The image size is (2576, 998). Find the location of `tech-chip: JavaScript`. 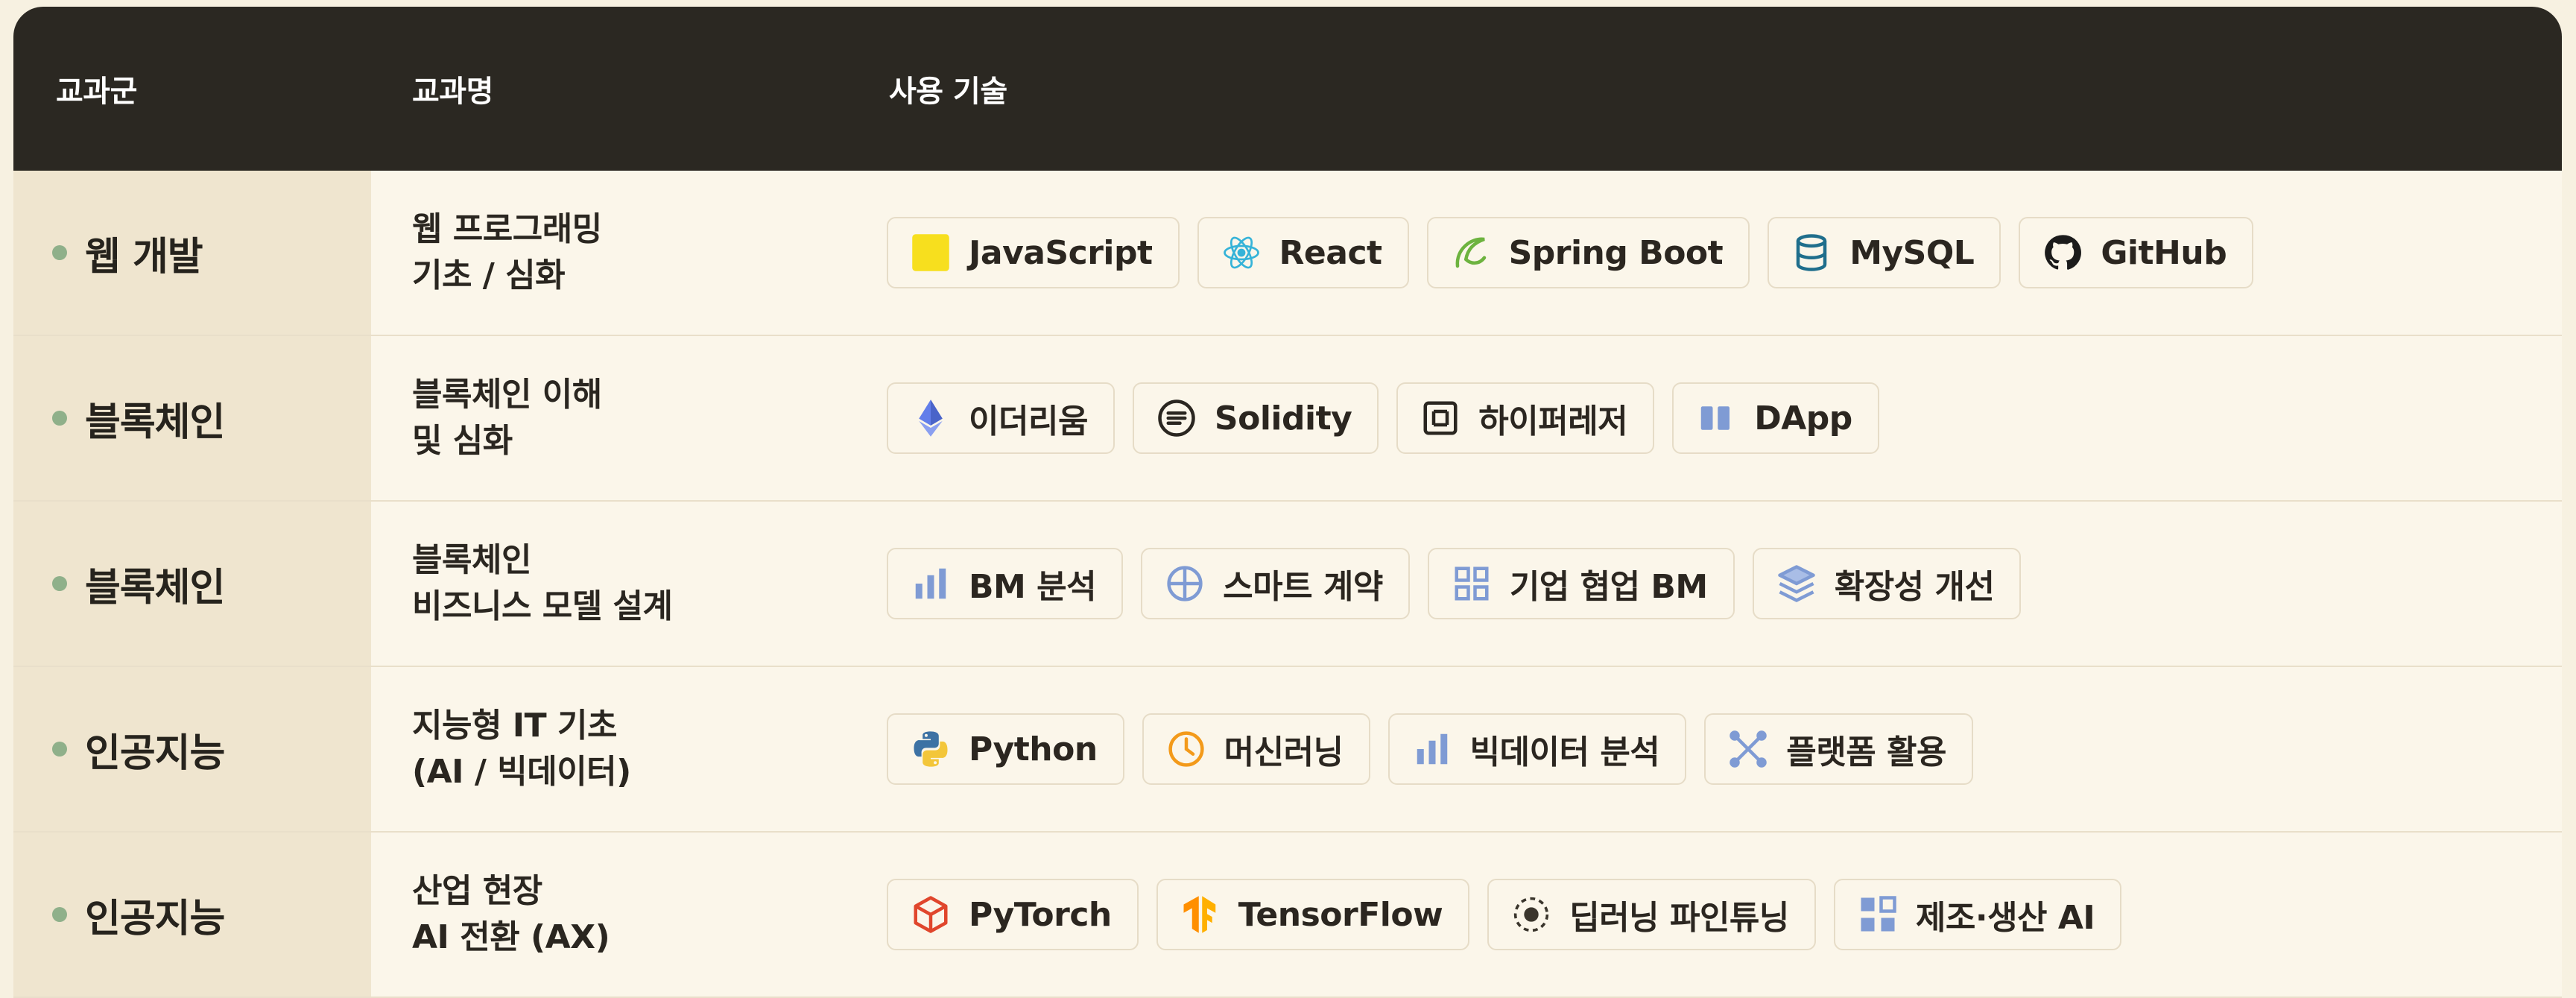

tech-chip: JavaScript is located at coordinates (1033, 252).